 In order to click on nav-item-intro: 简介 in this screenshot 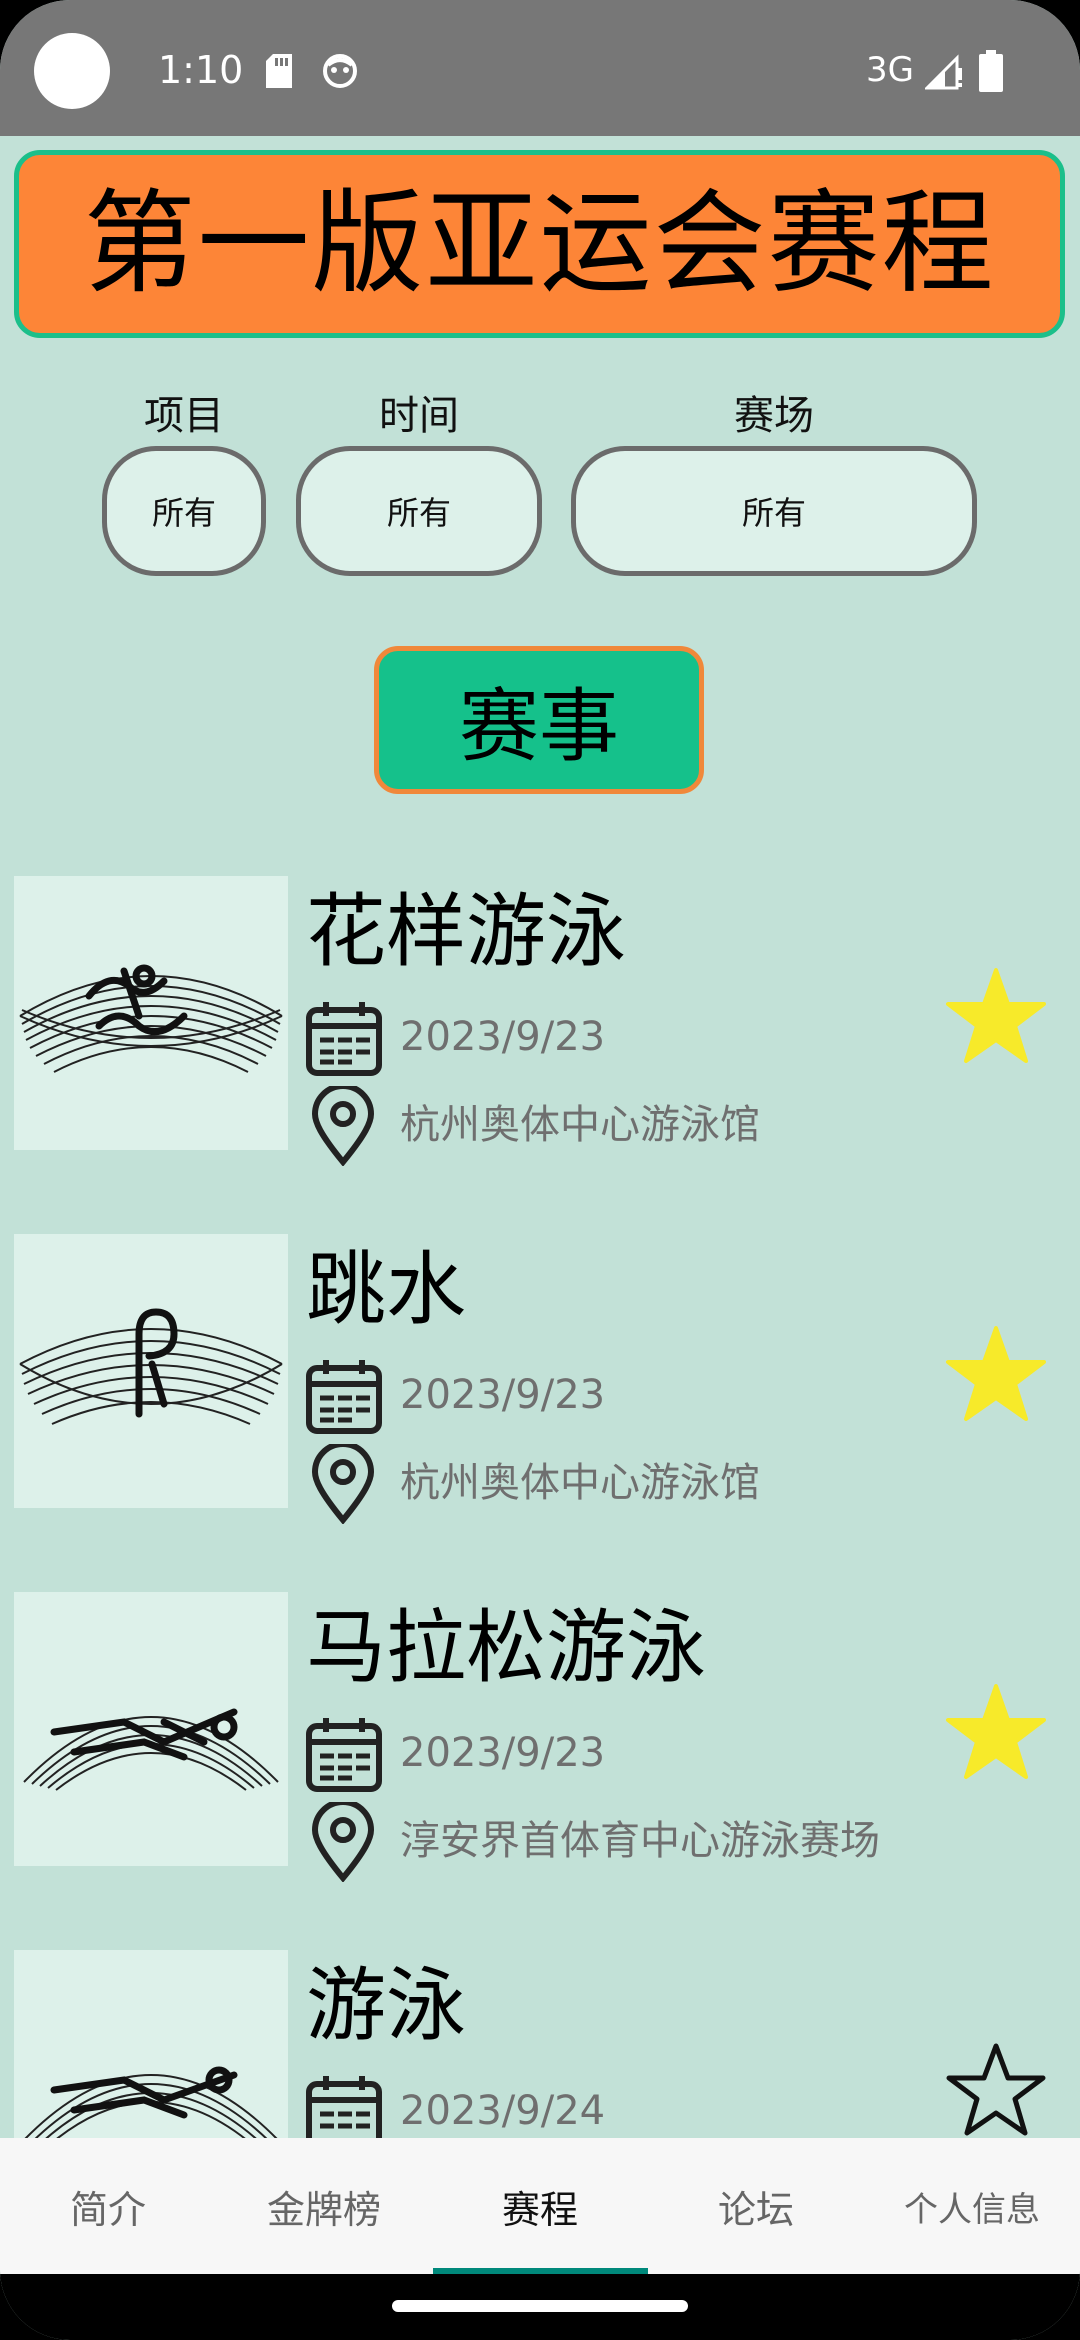, I will do `click(108, 2206)`.